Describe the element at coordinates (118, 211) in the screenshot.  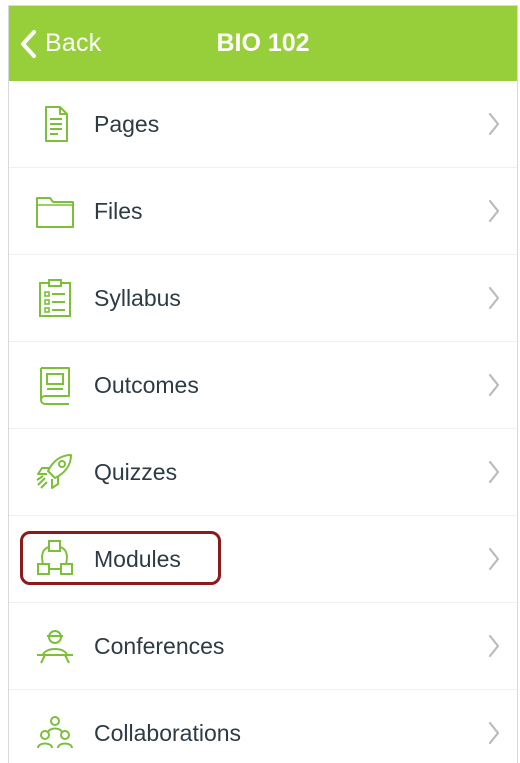
I see `menu-item-label: Files` at that location.